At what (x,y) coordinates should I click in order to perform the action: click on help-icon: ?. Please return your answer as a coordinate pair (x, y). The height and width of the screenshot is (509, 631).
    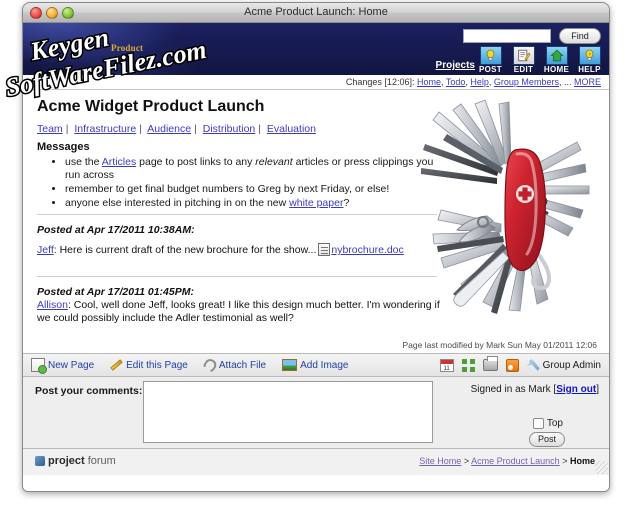
    Looking at the image, I should click on (589, 55).